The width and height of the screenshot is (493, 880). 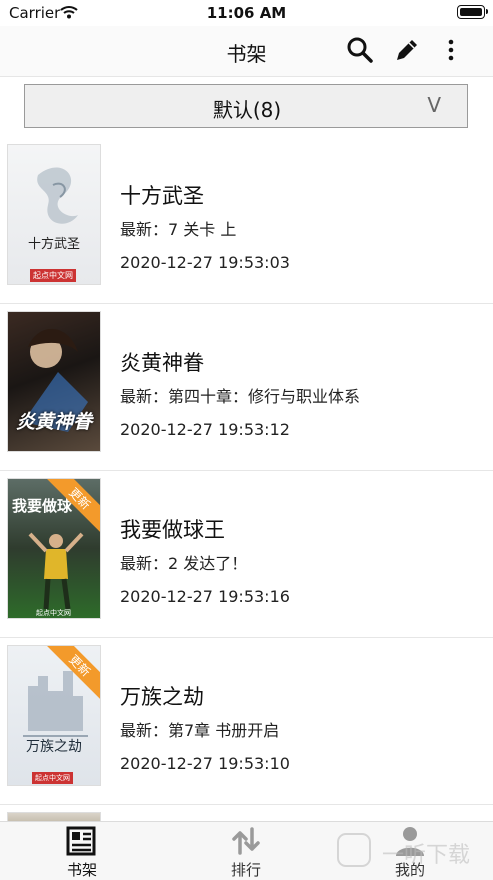 I want to click on tab-bar: 书架 排行 我的 一听下载, so click(x=246, y=850).